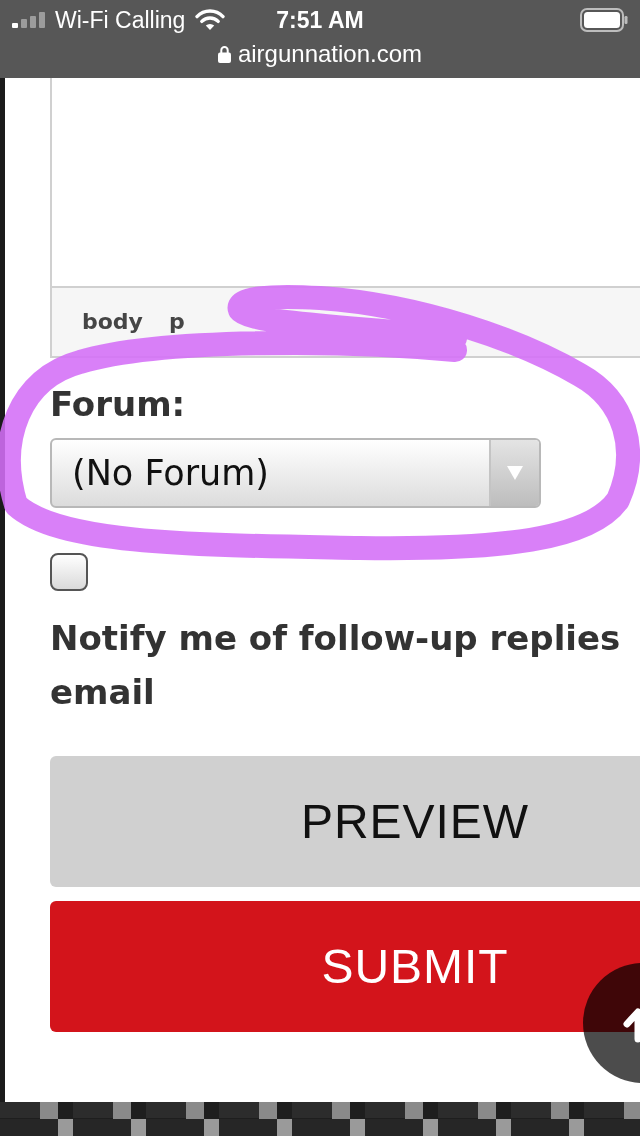  I want to click on signal-strength-icon, so click(28, 20).